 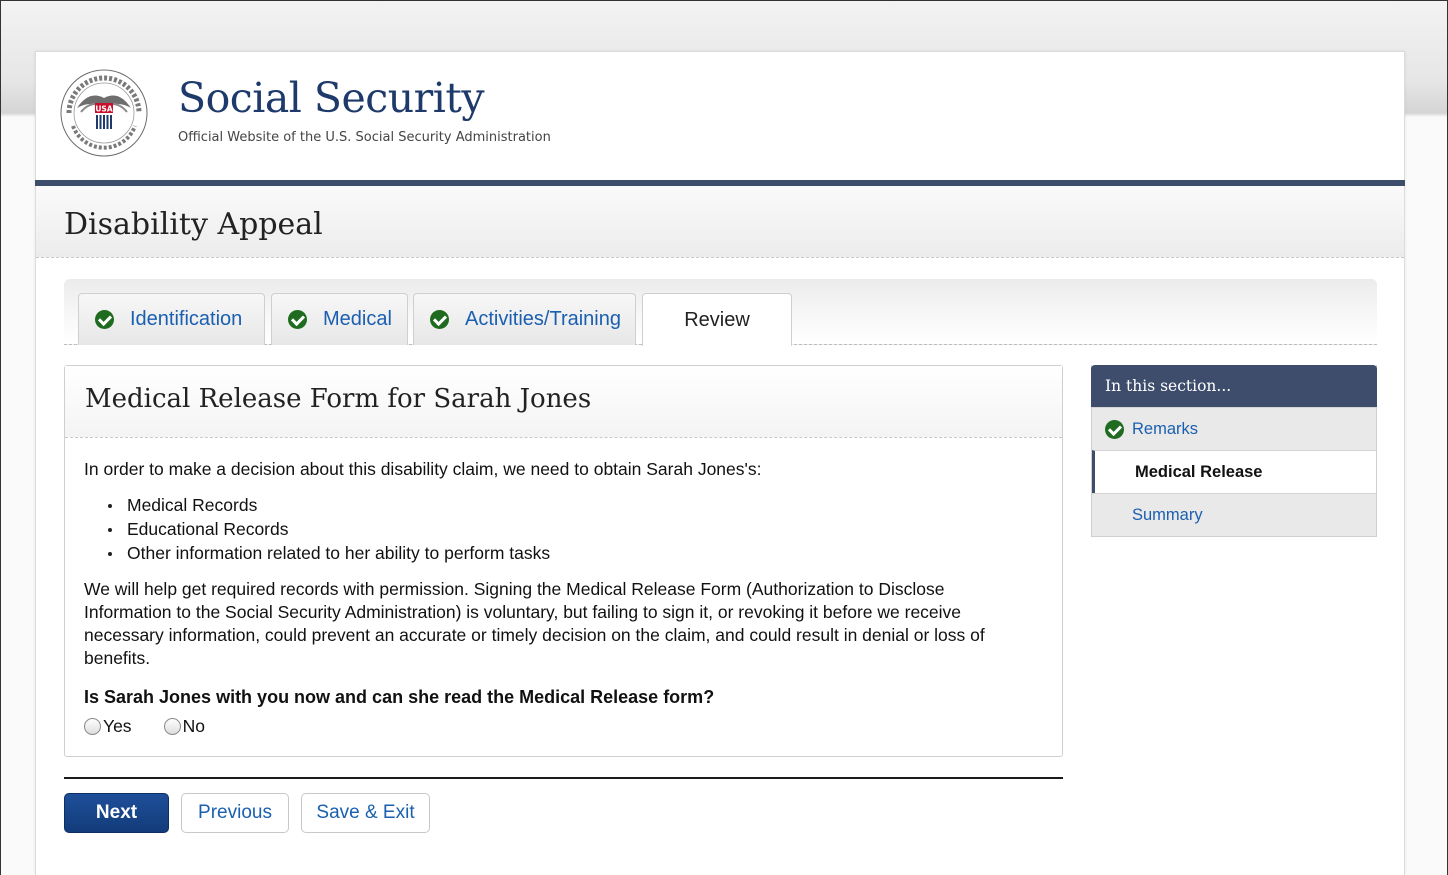 What do you see at coordinates (103, 109) in the screenshot?
I see `seal-text: USA` at bounding box center [103, 109].